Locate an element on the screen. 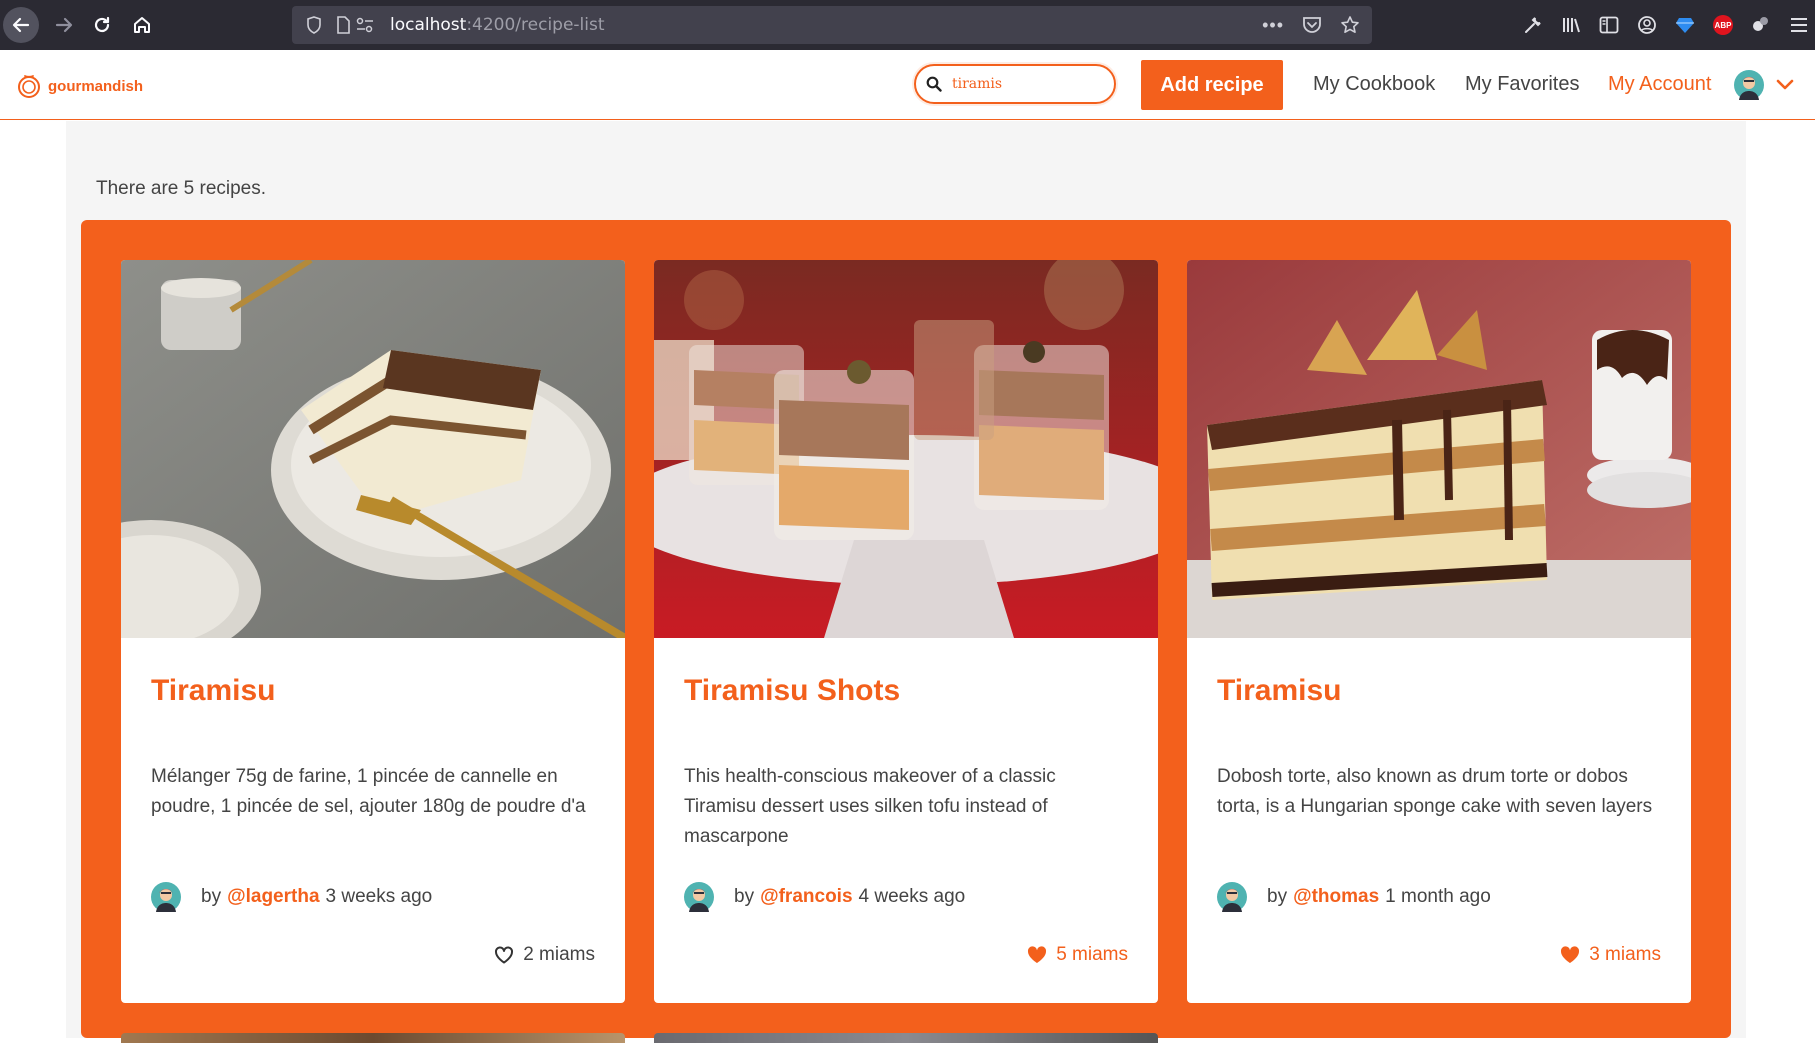  back-icon is located at coordinates (21, 25).